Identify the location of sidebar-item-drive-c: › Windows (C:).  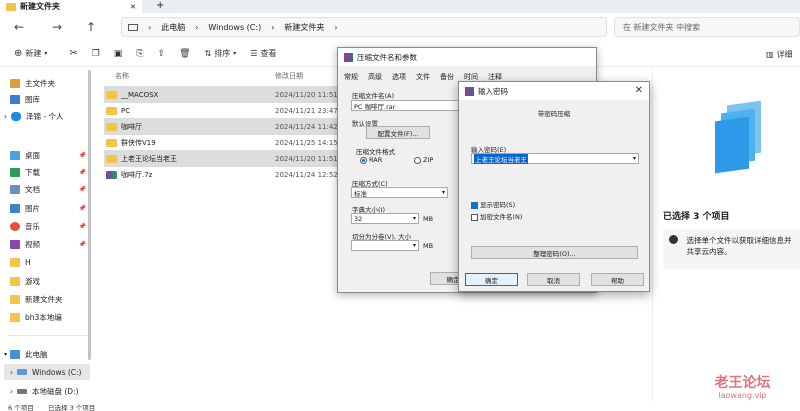
(47, 372).